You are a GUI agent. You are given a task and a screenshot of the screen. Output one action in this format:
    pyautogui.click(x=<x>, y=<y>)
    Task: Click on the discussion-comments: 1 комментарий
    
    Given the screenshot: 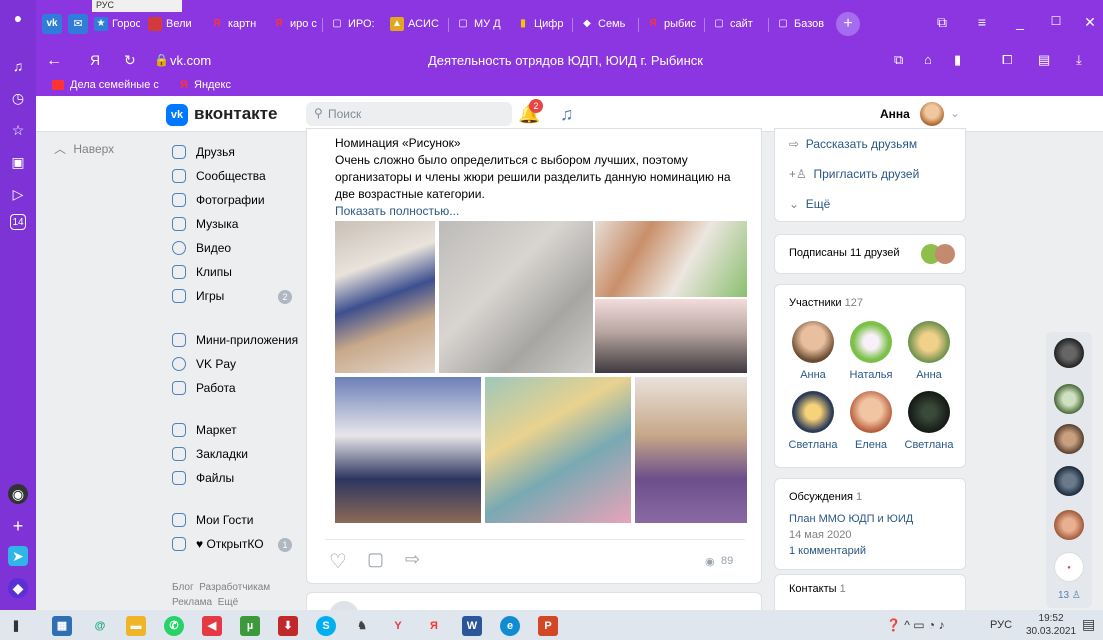 What is the action you would take?
    pyautogui.click(x=827, y=551)
    